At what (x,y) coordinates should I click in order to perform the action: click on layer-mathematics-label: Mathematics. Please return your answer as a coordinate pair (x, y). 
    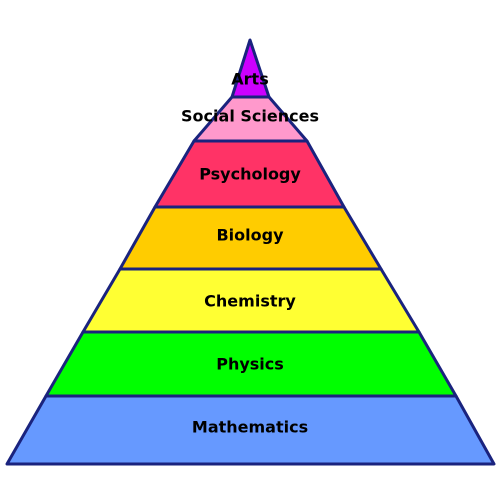
    Looking at the image, I should click on (250, 427).